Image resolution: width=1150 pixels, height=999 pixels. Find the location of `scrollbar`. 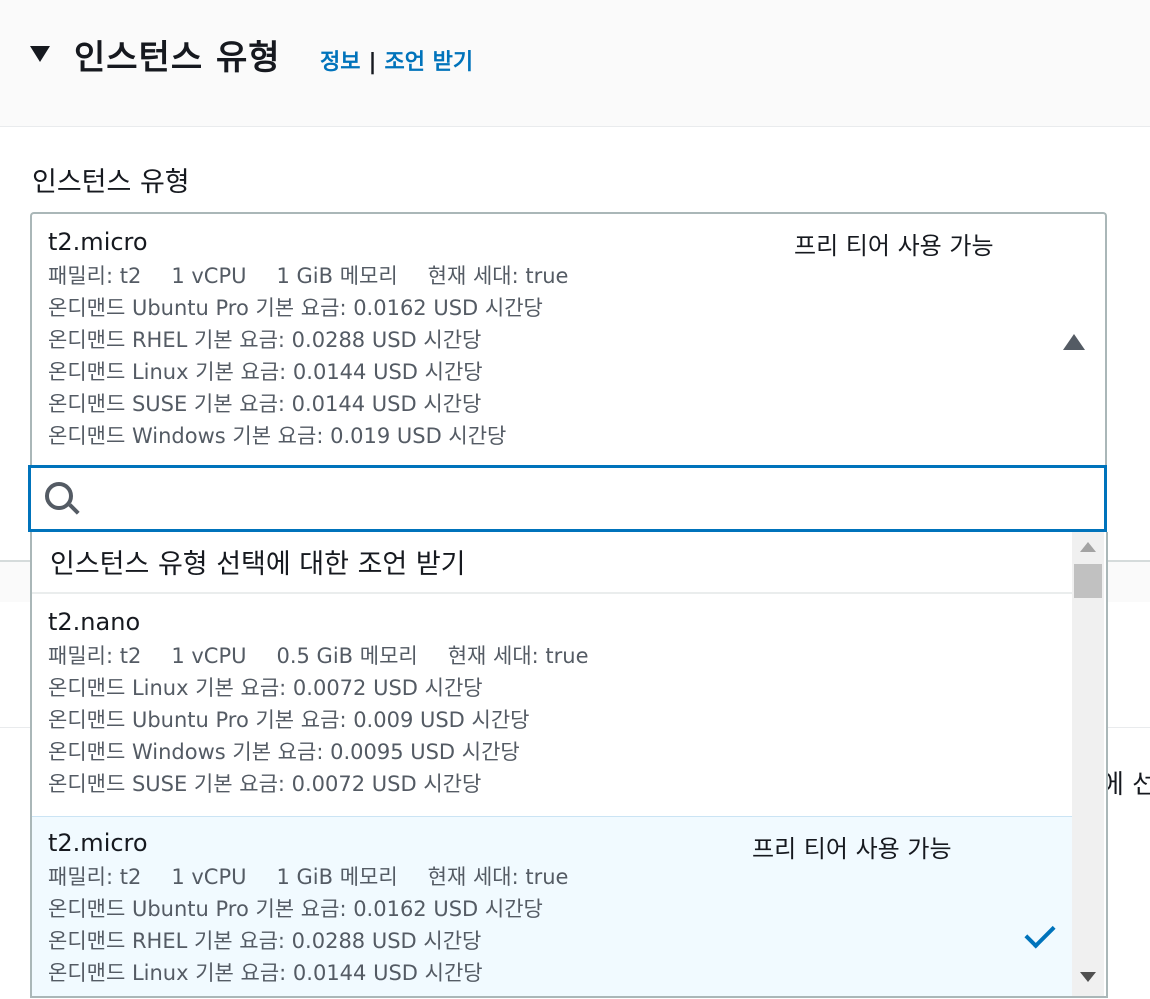

scrollbar is located at coordinates (1088, 764).